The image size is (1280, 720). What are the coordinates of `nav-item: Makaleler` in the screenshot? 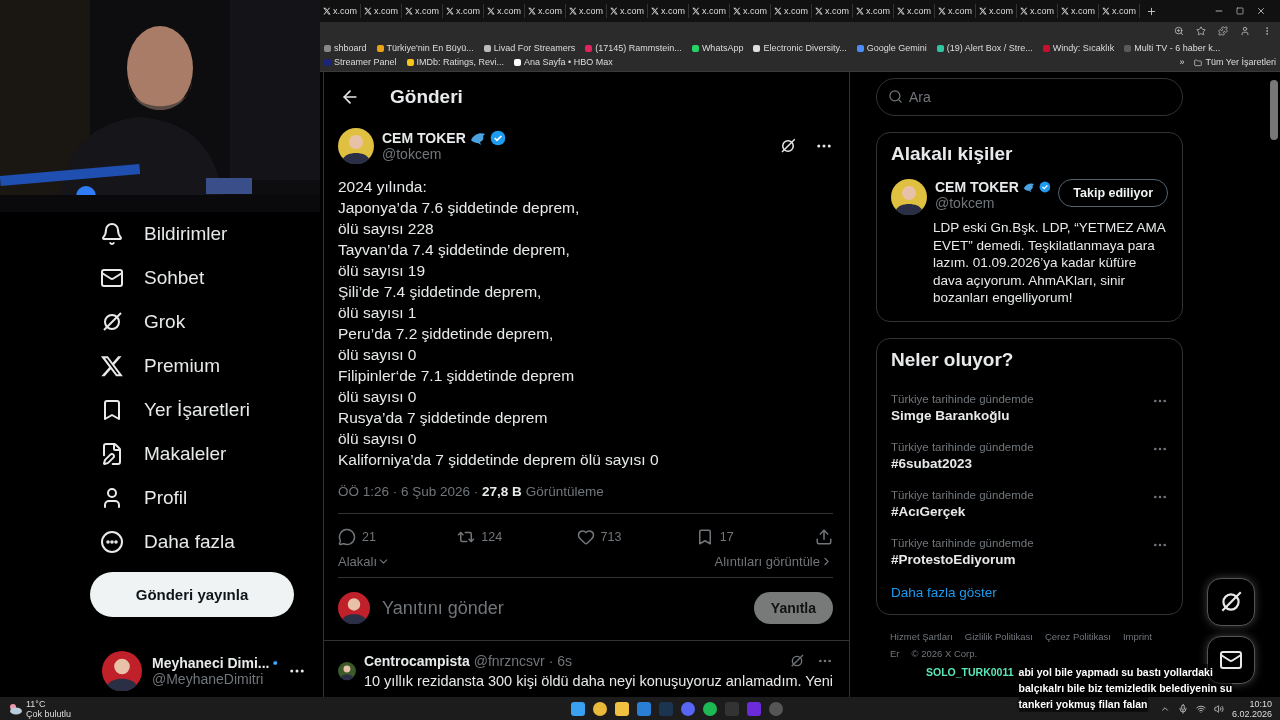 It's located at (163, 454).